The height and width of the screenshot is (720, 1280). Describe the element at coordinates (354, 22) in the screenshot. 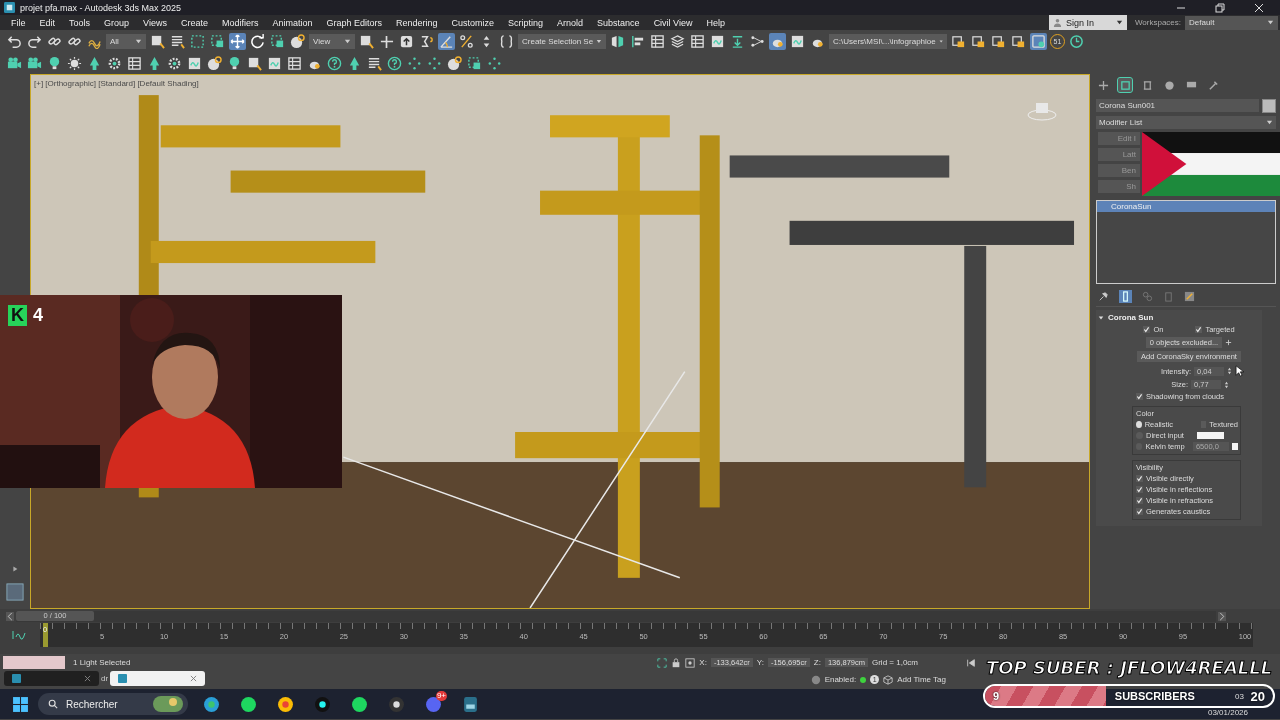

I see `menu-item: Graph Editors` at that location.